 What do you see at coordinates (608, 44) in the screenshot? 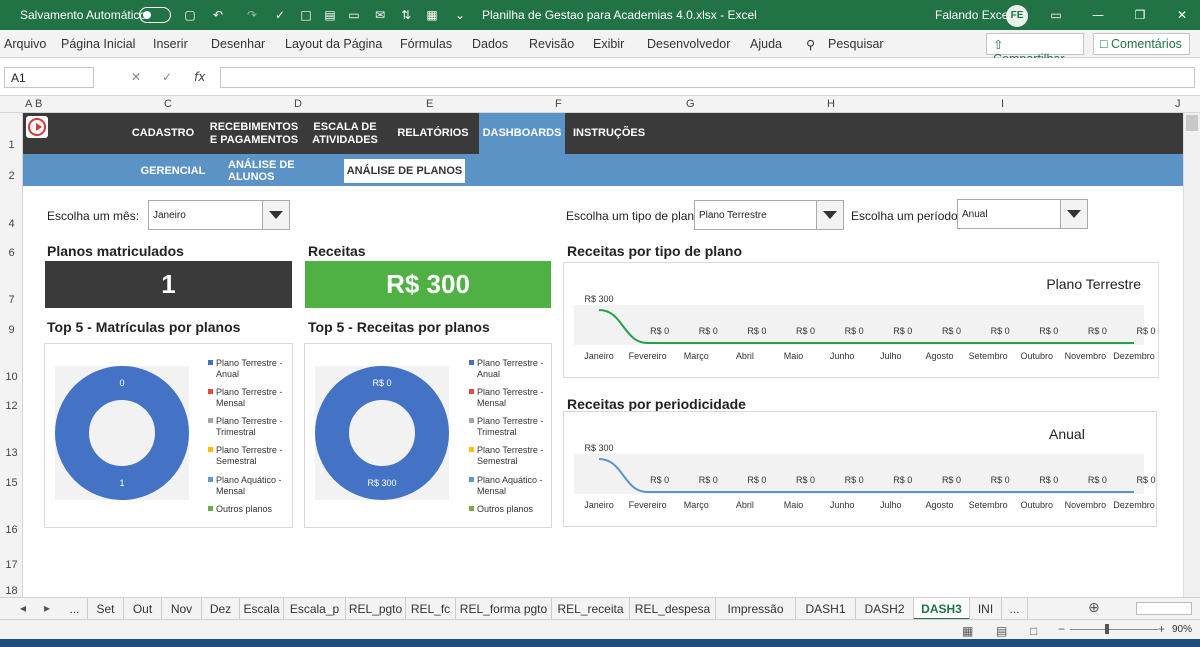
I see `tab-exibir: Exibir` at bounding box center [608, 44].